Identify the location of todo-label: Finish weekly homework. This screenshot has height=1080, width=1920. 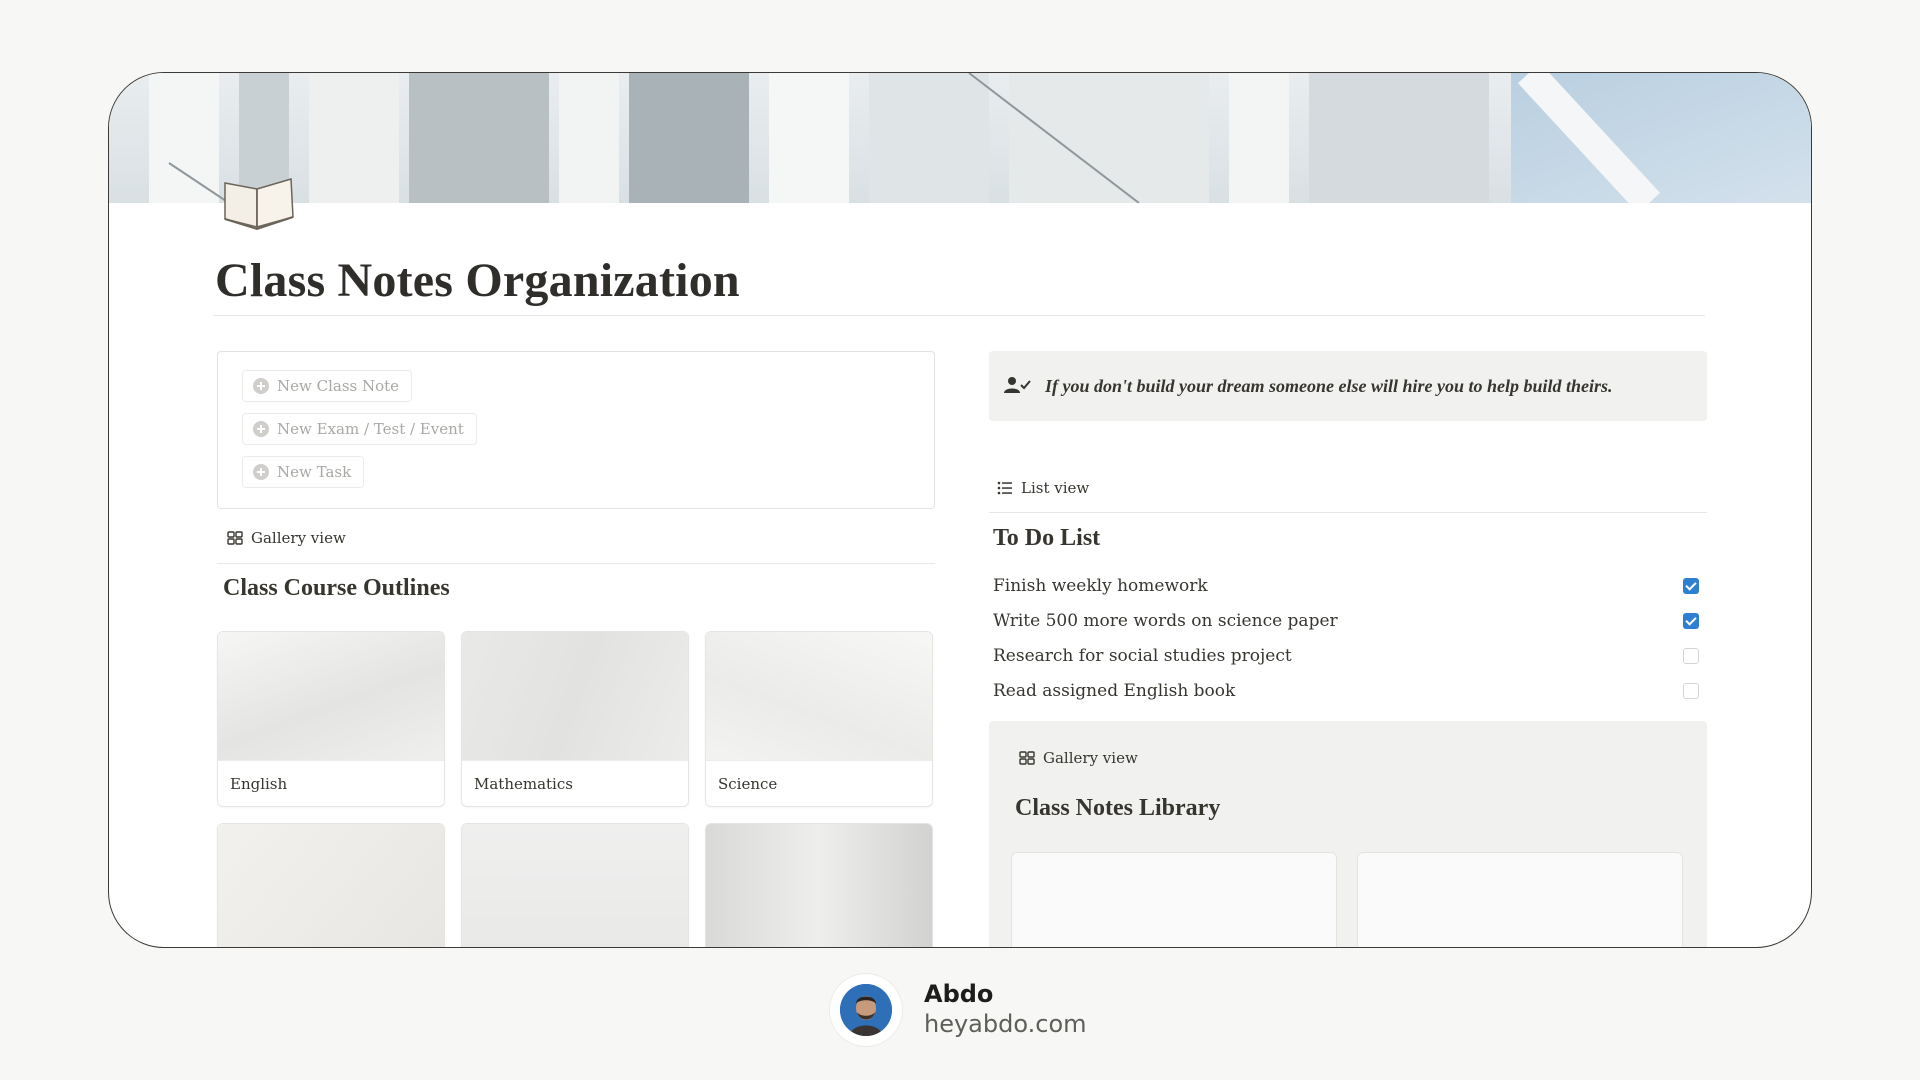
(1100, 586).